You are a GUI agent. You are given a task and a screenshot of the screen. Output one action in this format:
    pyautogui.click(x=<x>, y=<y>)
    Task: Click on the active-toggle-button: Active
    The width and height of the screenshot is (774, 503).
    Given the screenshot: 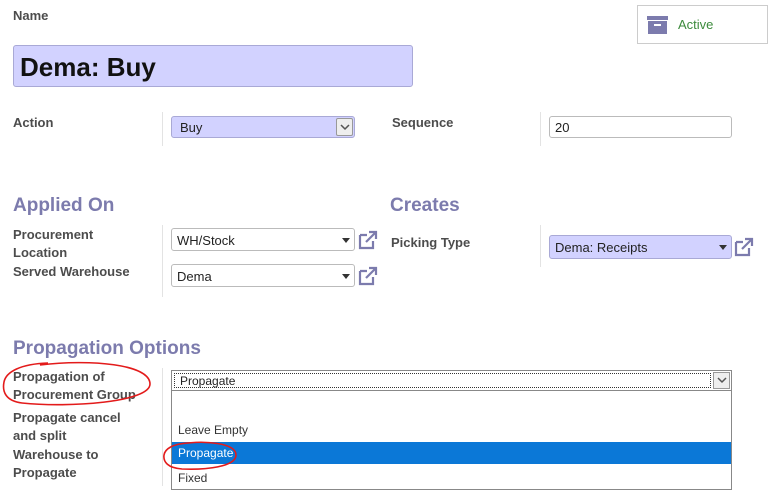 What is the action you would take?
    pyautogui.click(x=702, y=24)
    